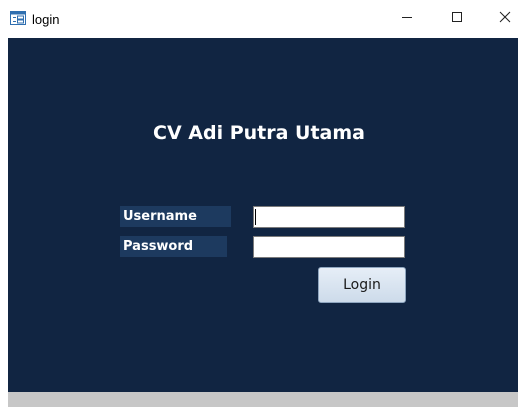 The image size is (518, 407). What do you see at coordinates (173, 246) in the screenshot?
I see `password-label: Password` at bounding box center [173, 246].